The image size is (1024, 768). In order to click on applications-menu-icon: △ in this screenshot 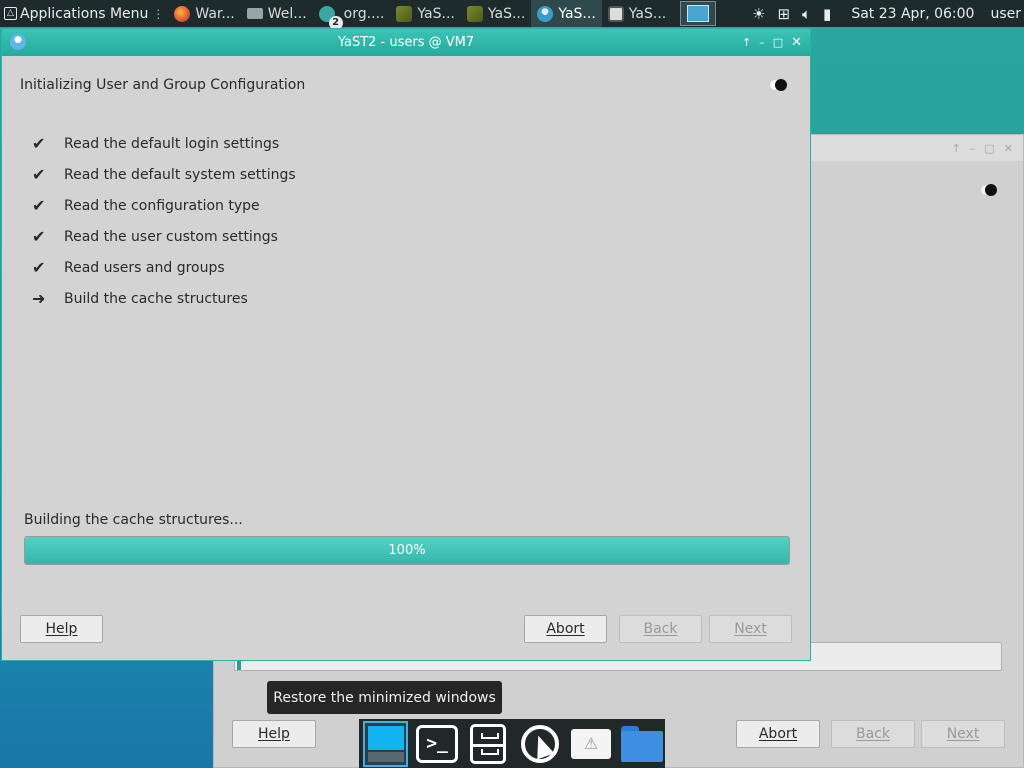, I will do `click(10, 13)`.